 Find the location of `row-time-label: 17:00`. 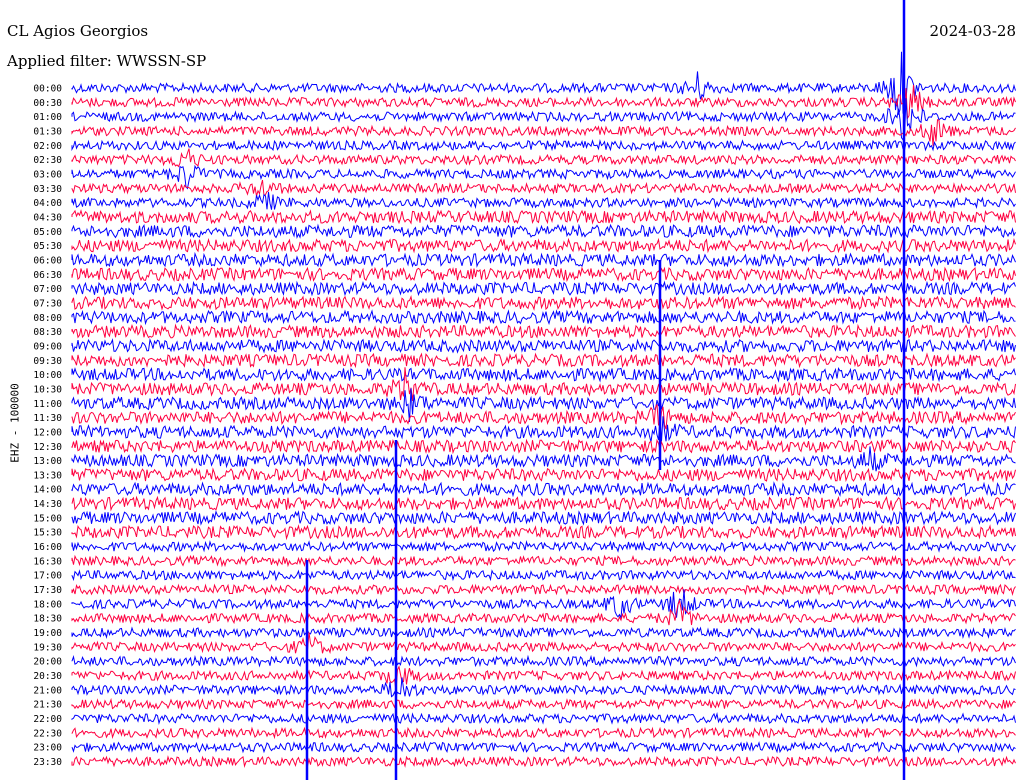

row-time-label: 17:00 is located at coordinates (47, 576).